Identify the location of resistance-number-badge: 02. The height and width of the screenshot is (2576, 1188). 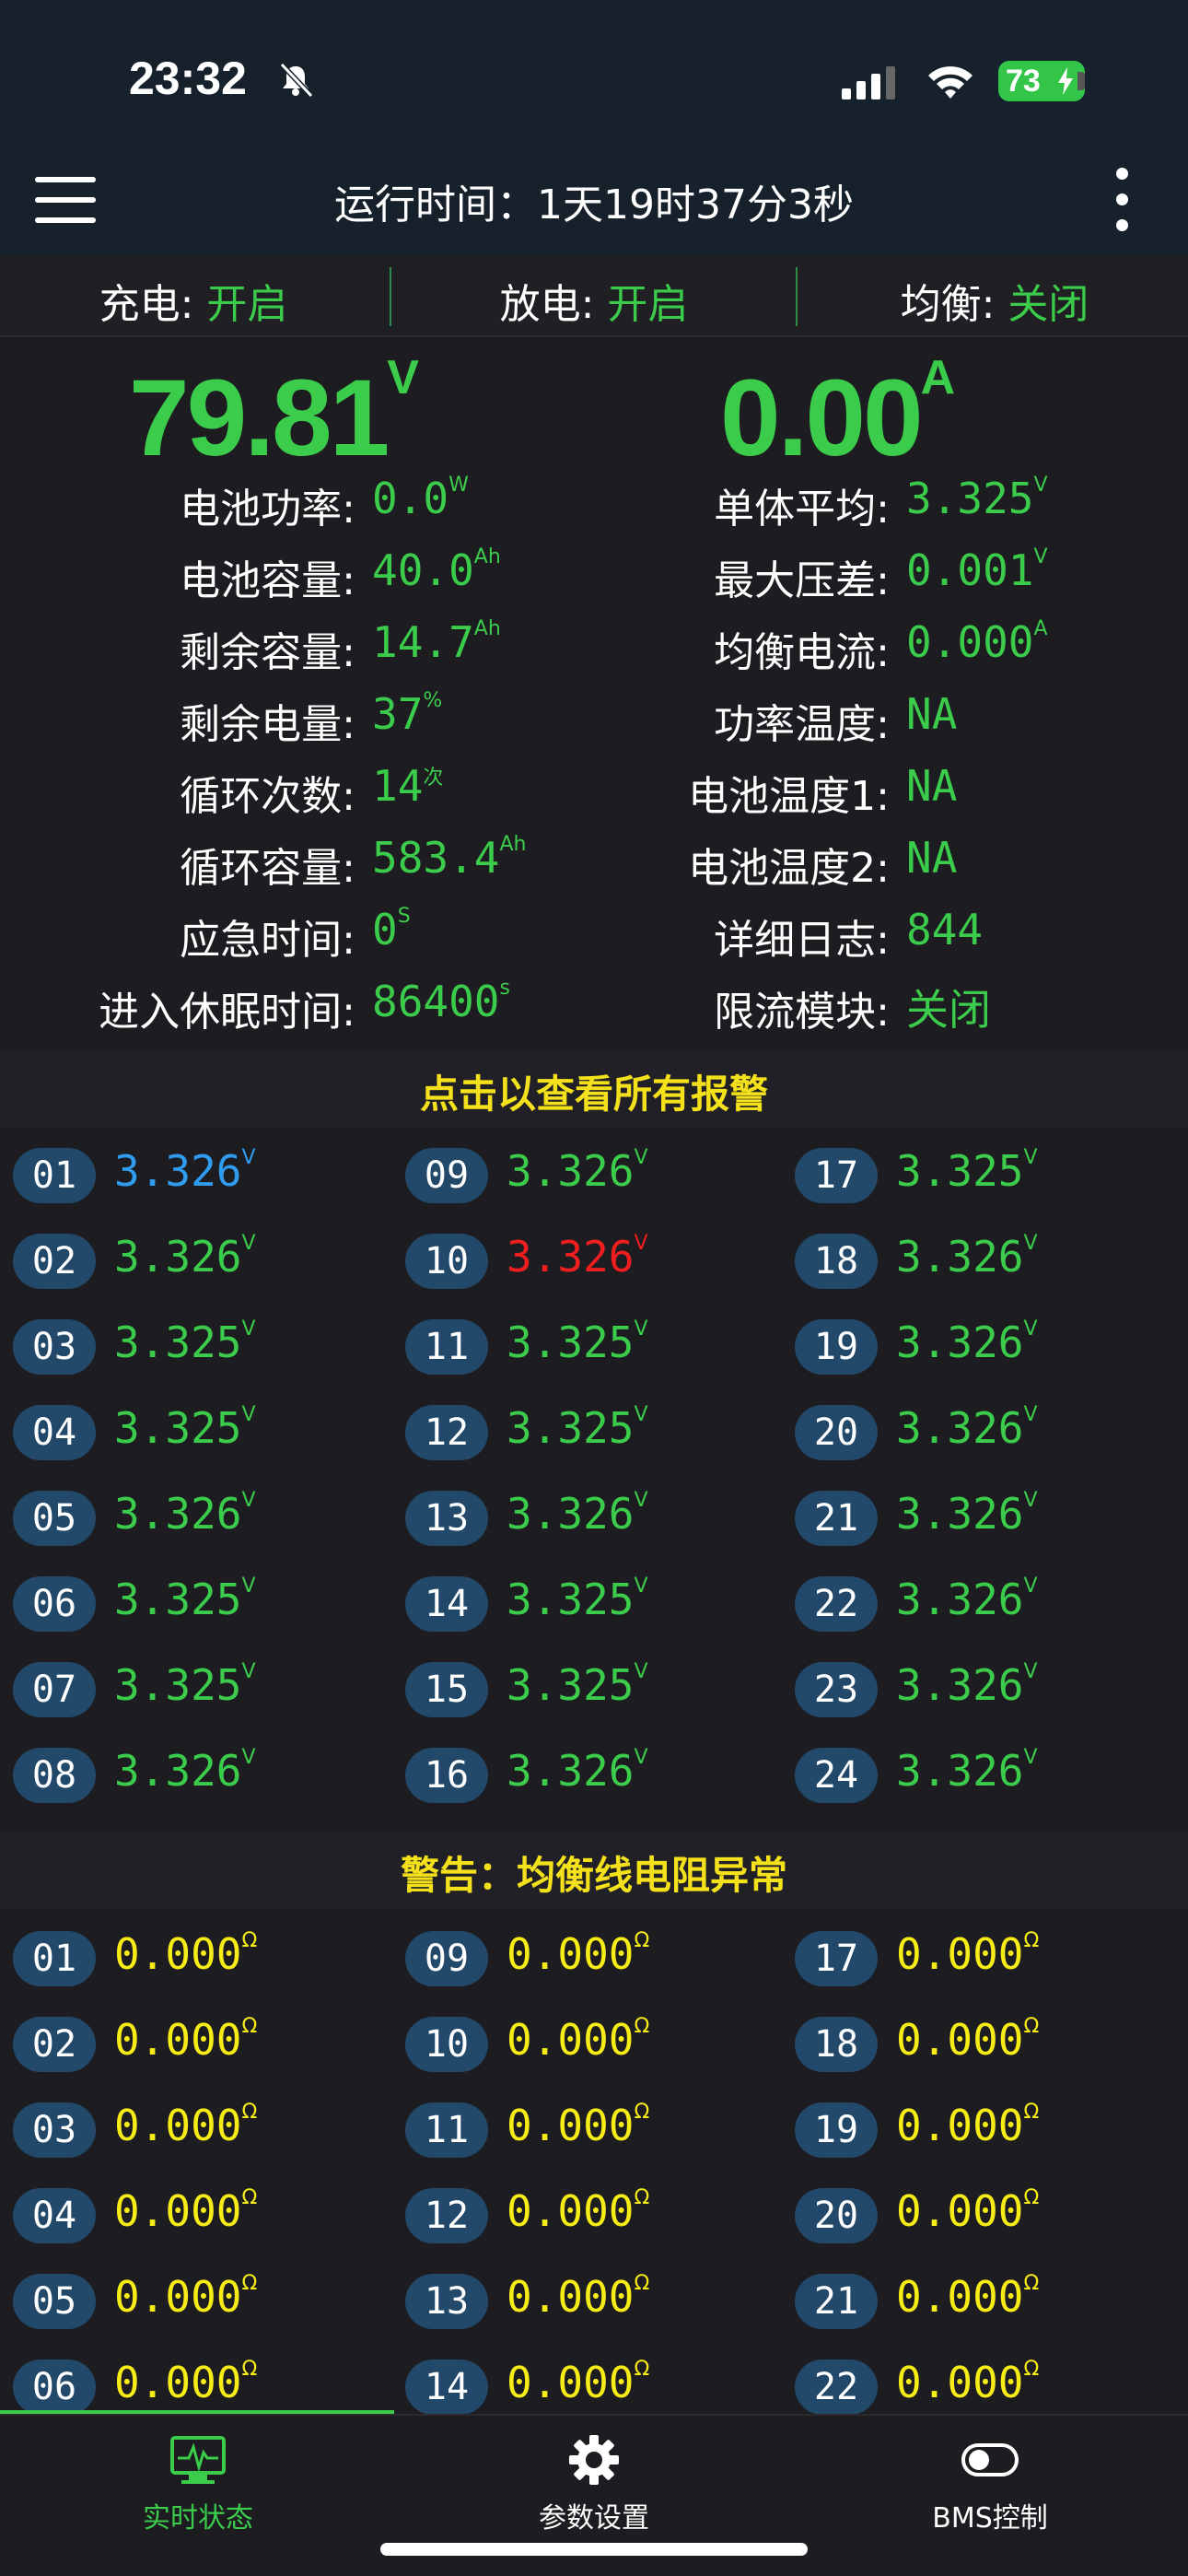
(54, 2044).